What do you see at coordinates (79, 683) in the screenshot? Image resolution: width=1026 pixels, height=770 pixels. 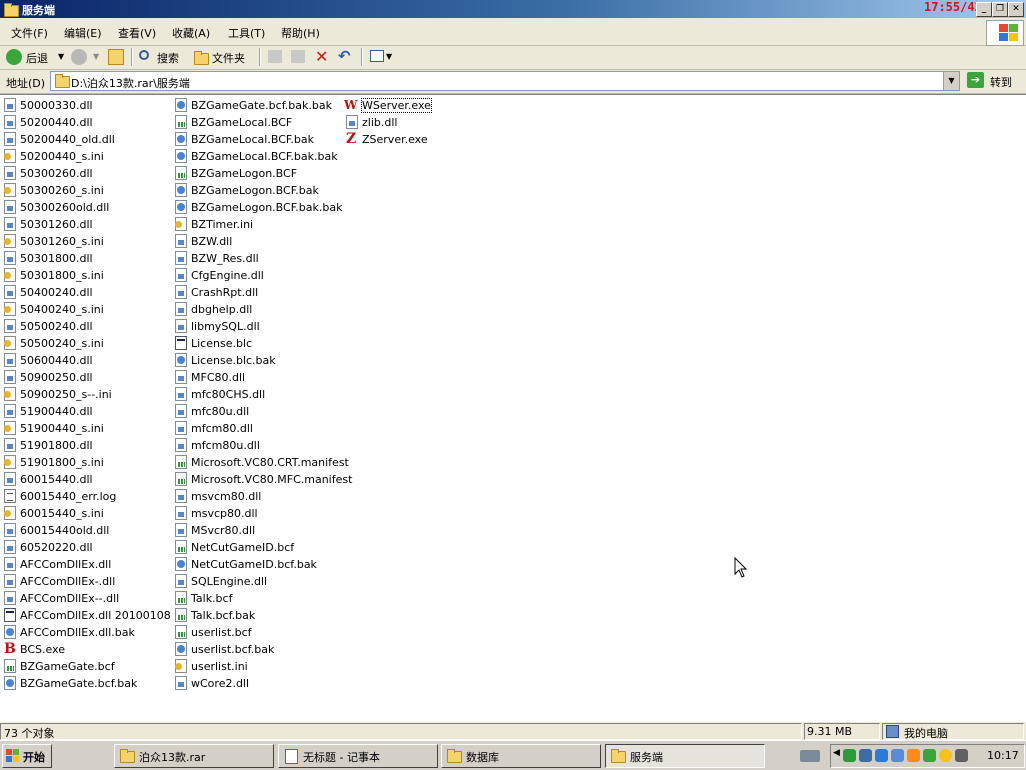 I see `file-name: BZGameGate.bcf.bak` at bounding box center [79, 683].